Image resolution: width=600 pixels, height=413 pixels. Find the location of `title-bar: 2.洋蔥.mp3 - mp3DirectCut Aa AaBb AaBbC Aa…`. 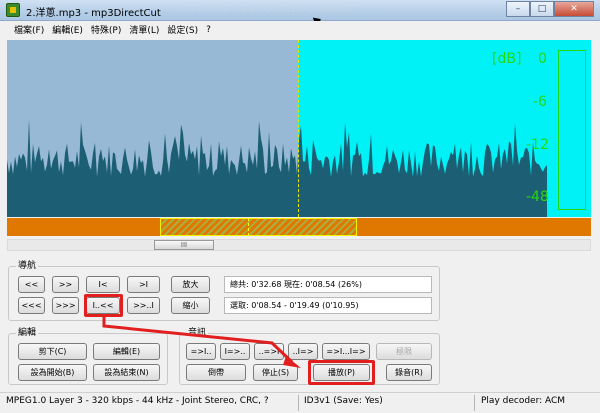

title-bar: 2.洋蔥.mp3 - mp3DirectCut Aa AaBb AaBbC Aa… is located at coordinates (300, 10).